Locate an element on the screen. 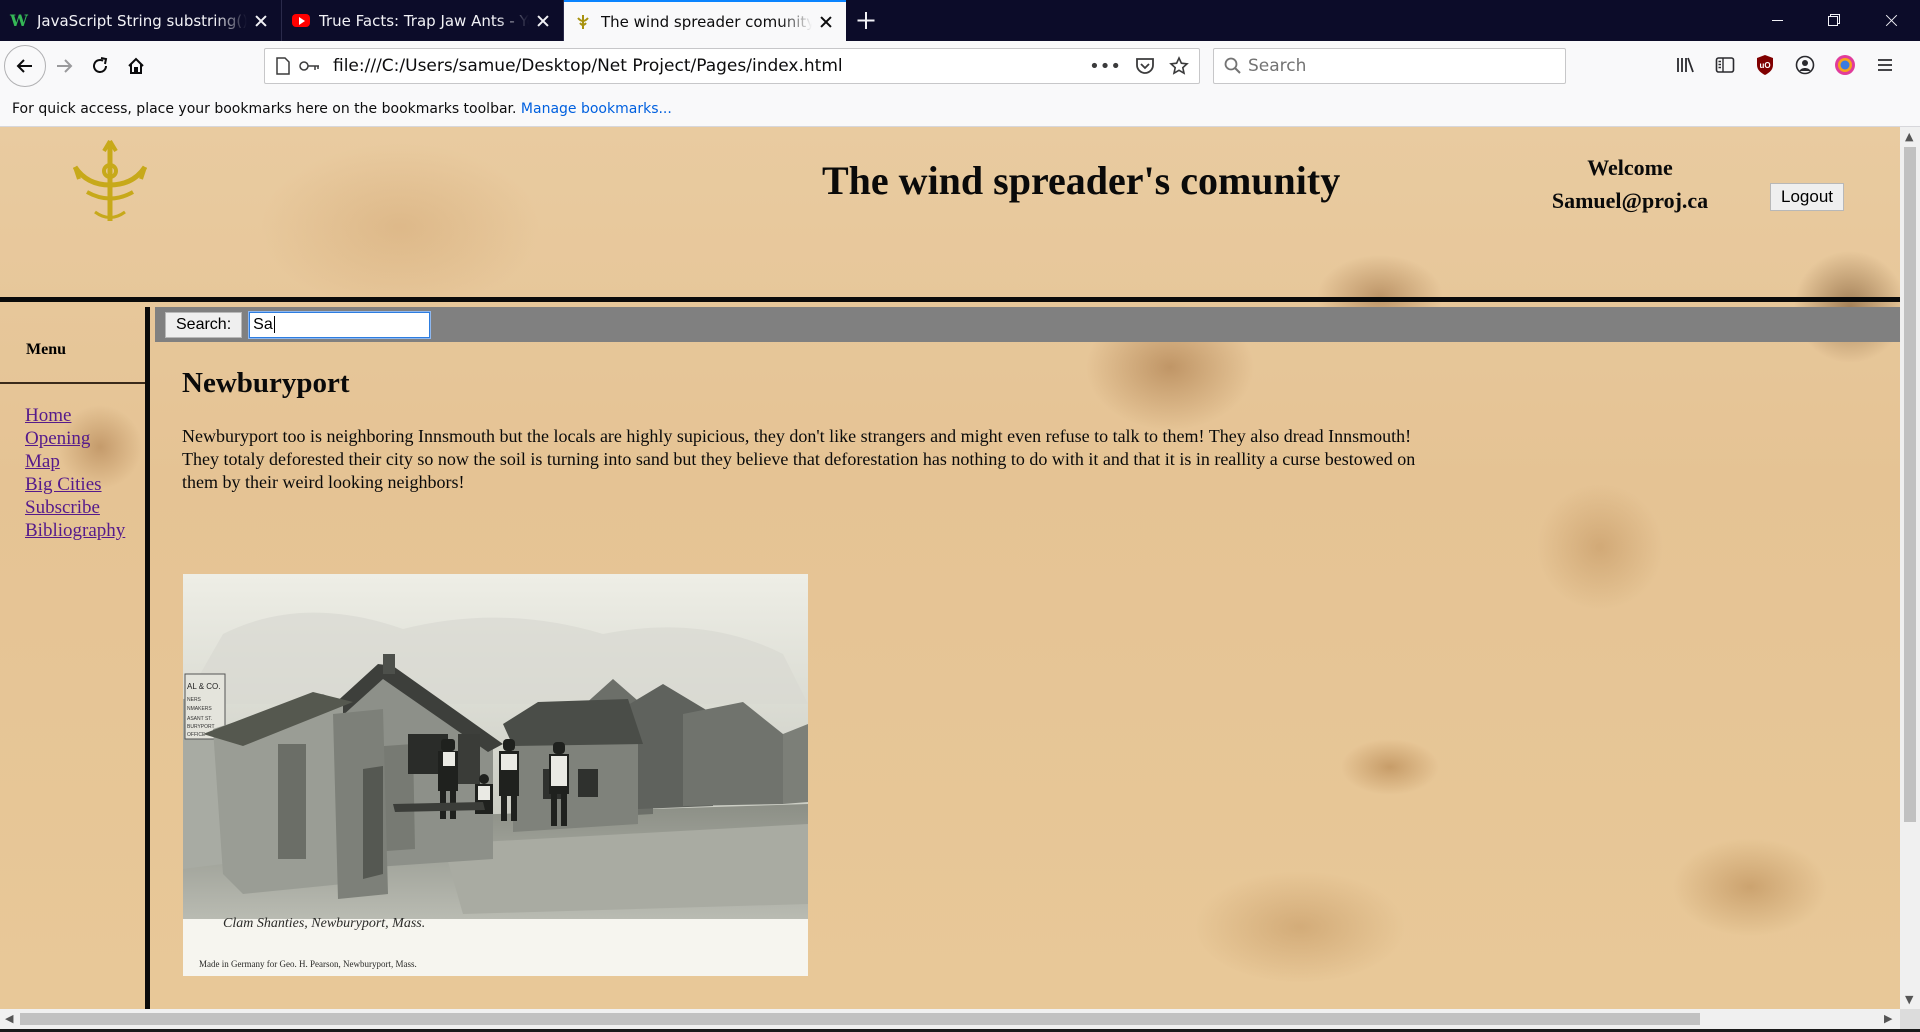 The image size is (1920, 1032). menu-icon is located at coordinates (1885, 65).